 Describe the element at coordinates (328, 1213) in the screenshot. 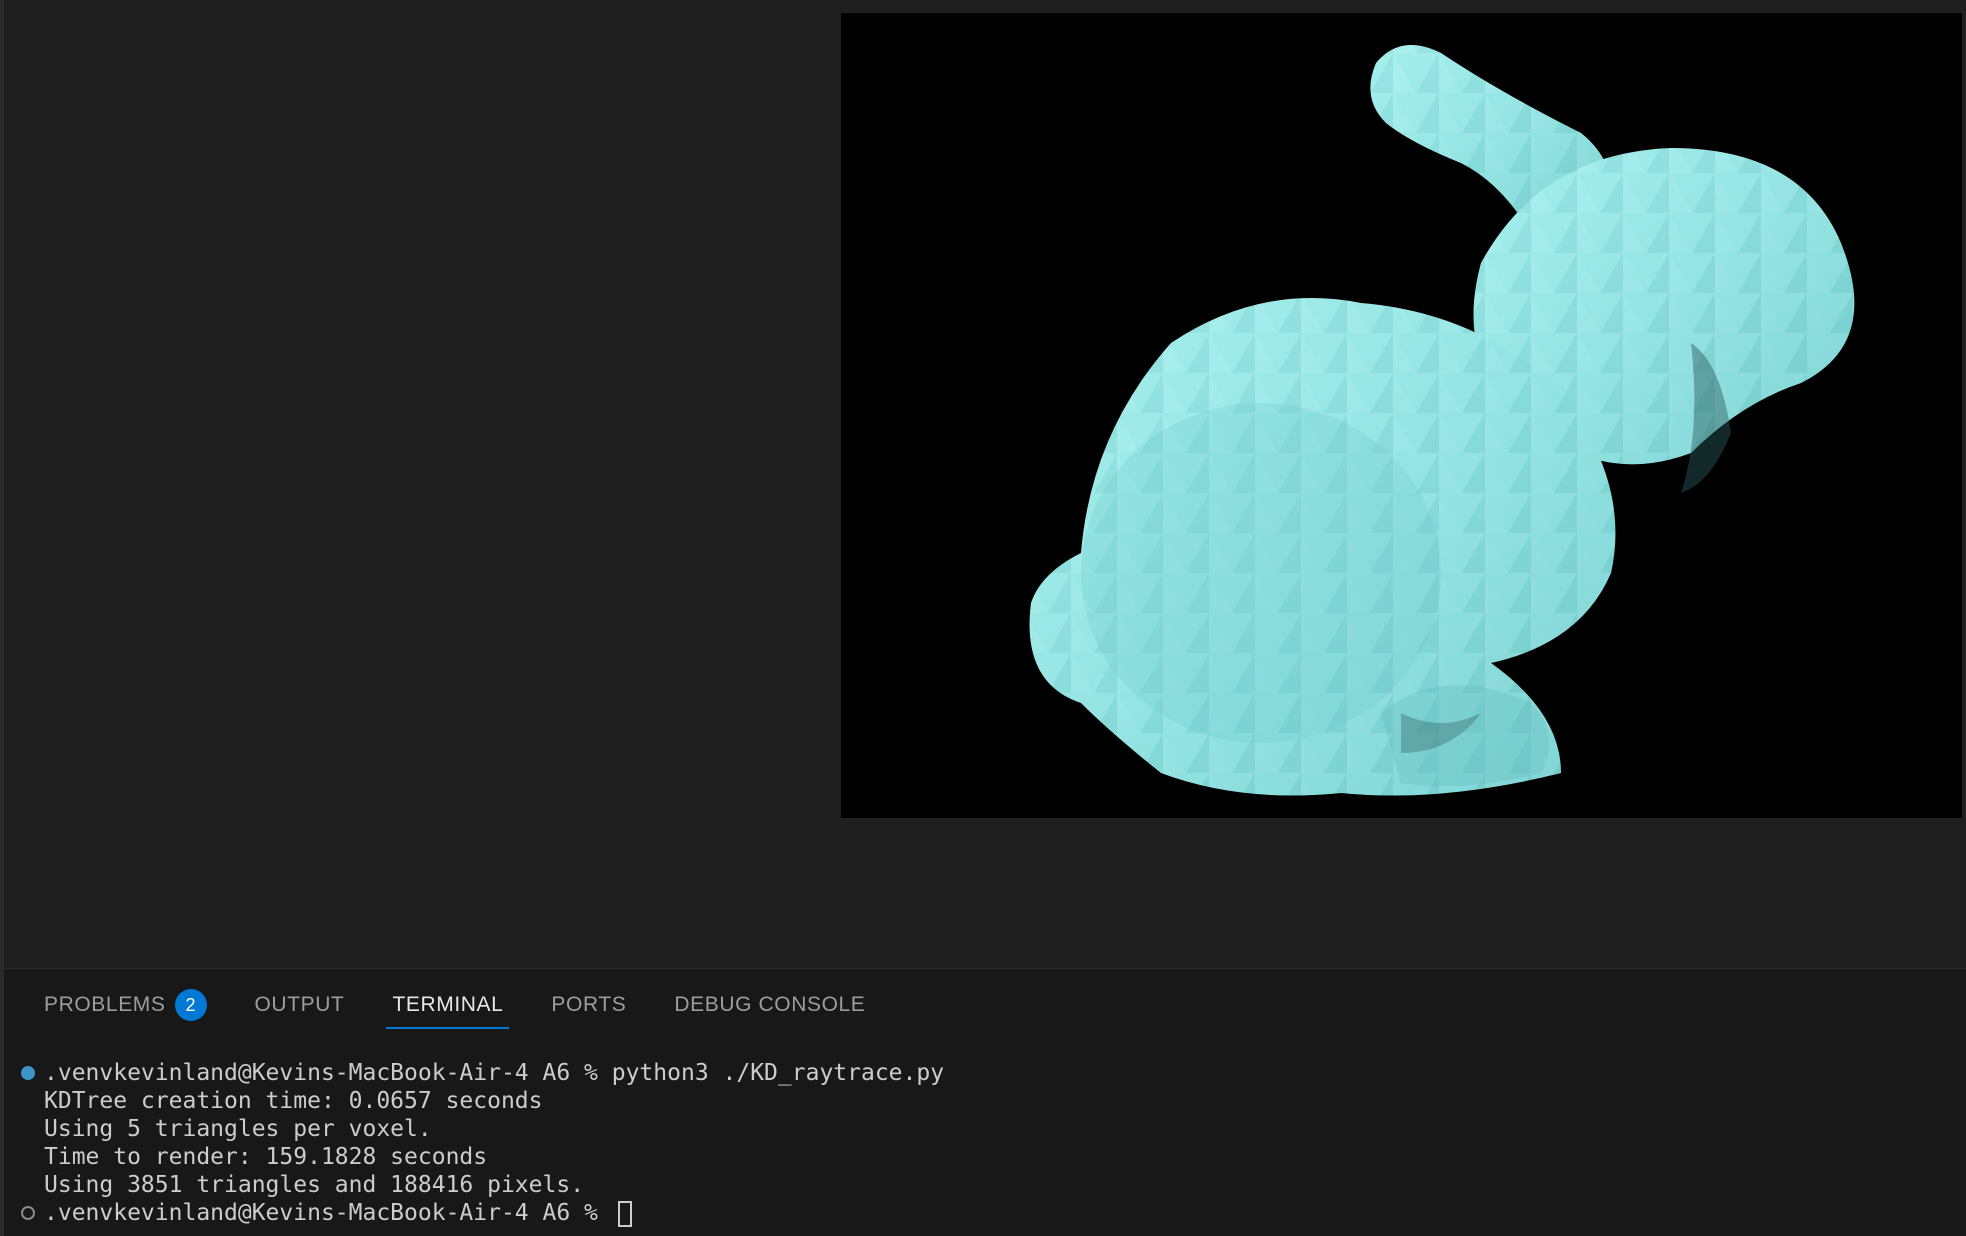

I see `terminal-prompt: .venvkevinland@Kevins-MacBook-Air-4 A6 %` at that location.